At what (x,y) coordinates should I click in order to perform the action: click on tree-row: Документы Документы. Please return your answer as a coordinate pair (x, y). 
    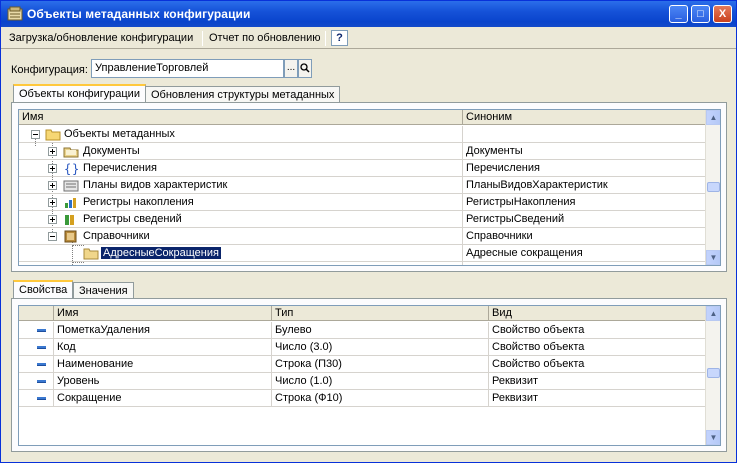
    Looking at the image, I should click on (362, 151).